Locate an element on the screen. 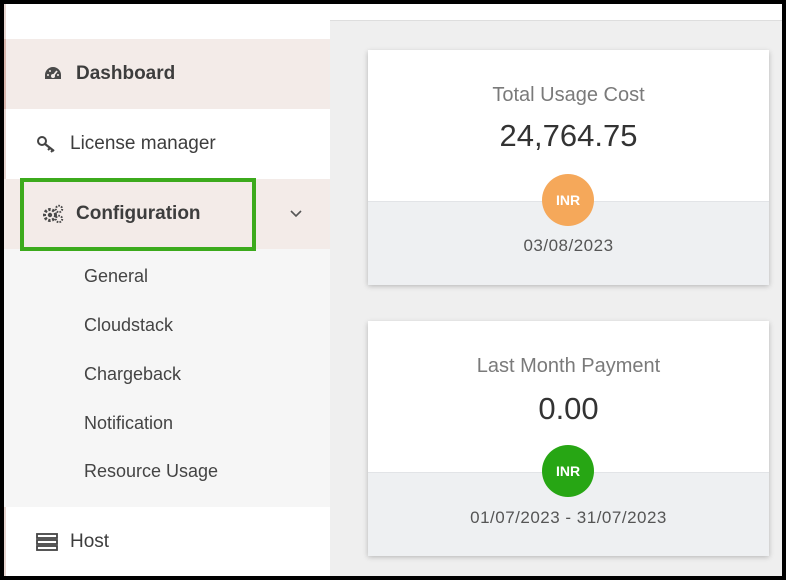 The height and width of the screenshot is (580, 786). sidebar-item-dashboard: Dashboard is located at coordinates (167, 74).